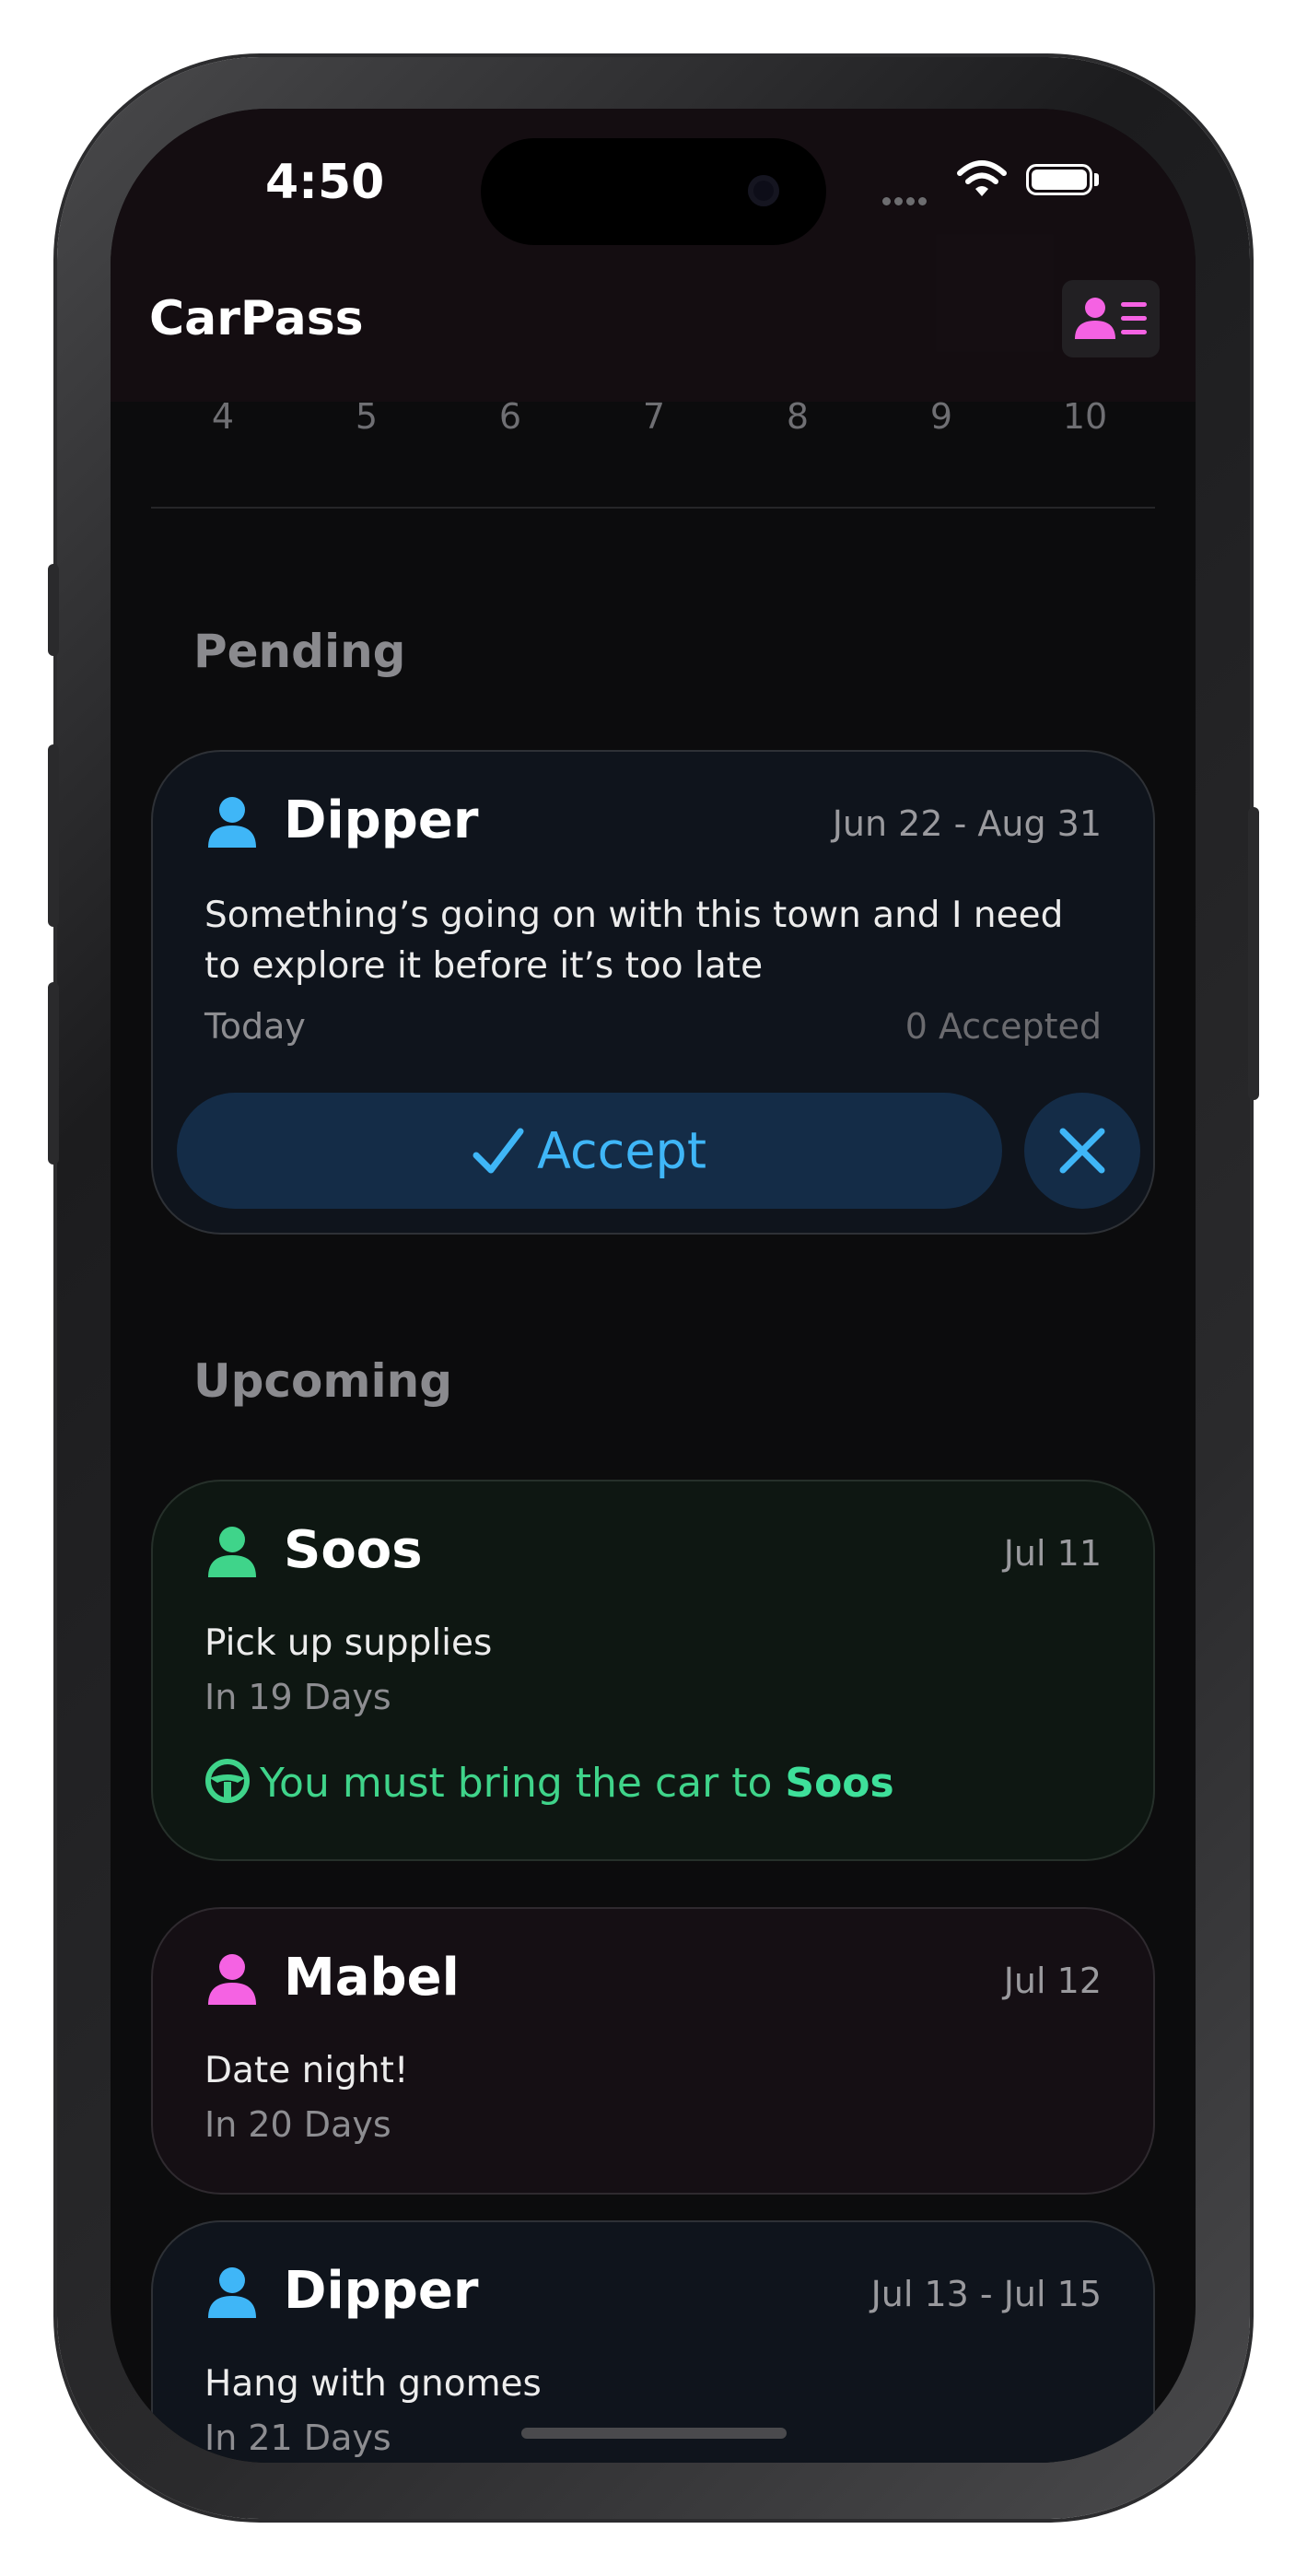  Describe the element at coordinates (763, 190) in the screenshot. I see `camera-icon` at that location.